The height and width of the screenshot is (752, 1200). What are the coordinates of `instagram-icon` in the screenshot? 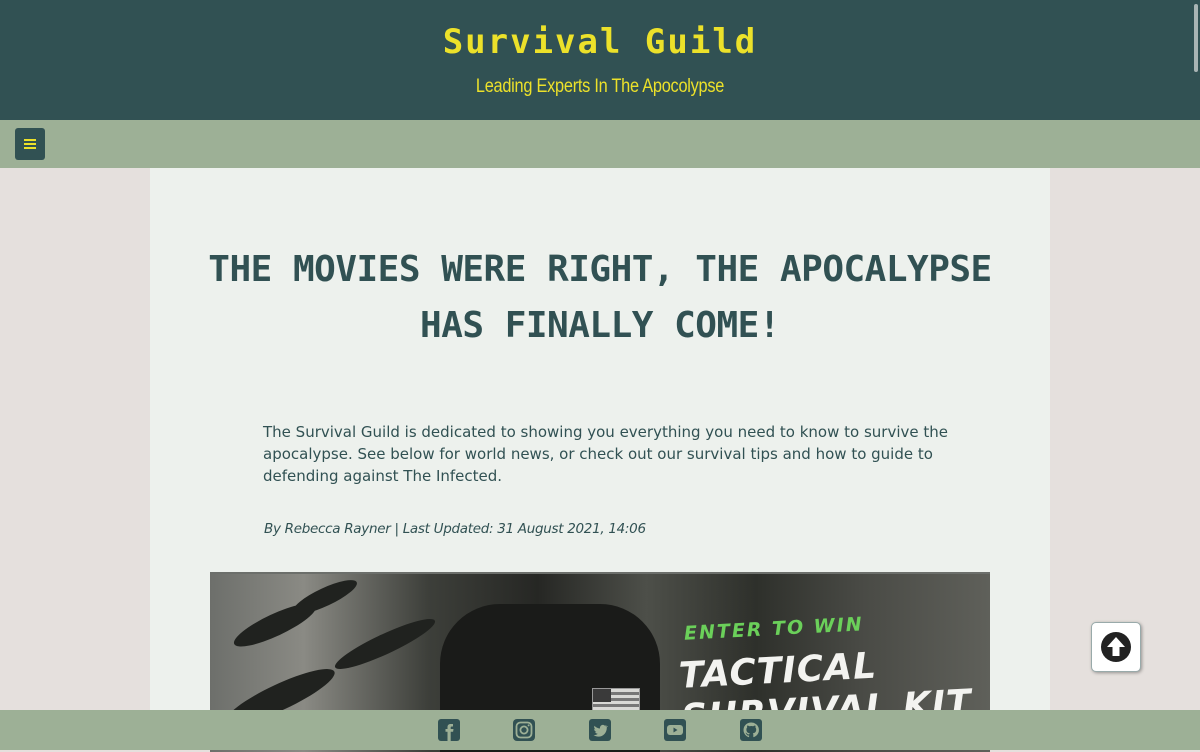 It's located at (524, 730).